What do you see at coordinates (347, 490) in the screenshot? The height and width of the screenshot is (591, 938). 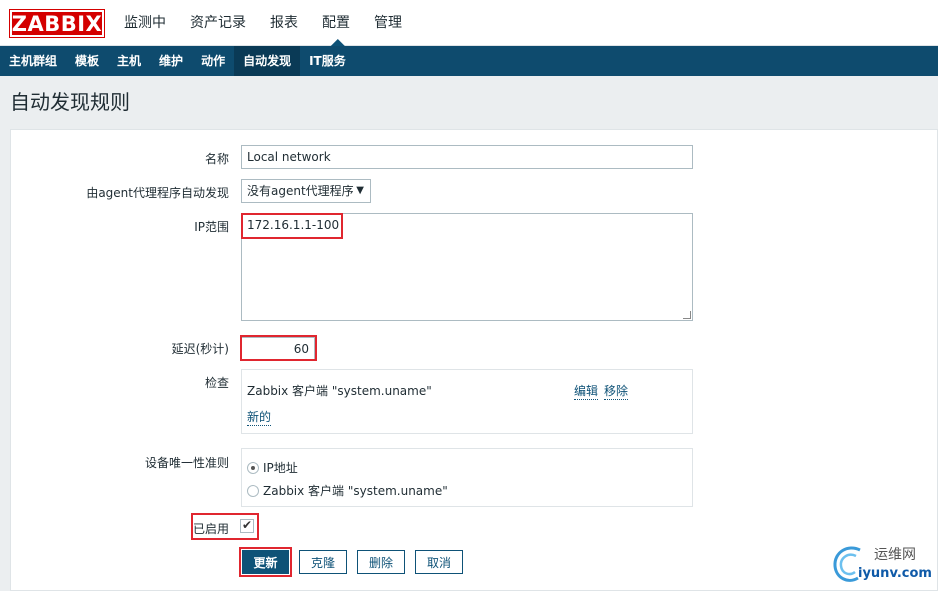 I see `uniqueness-option-agent: Zabbix 客户端 "system.uname"` at bounding box center [347, 490].